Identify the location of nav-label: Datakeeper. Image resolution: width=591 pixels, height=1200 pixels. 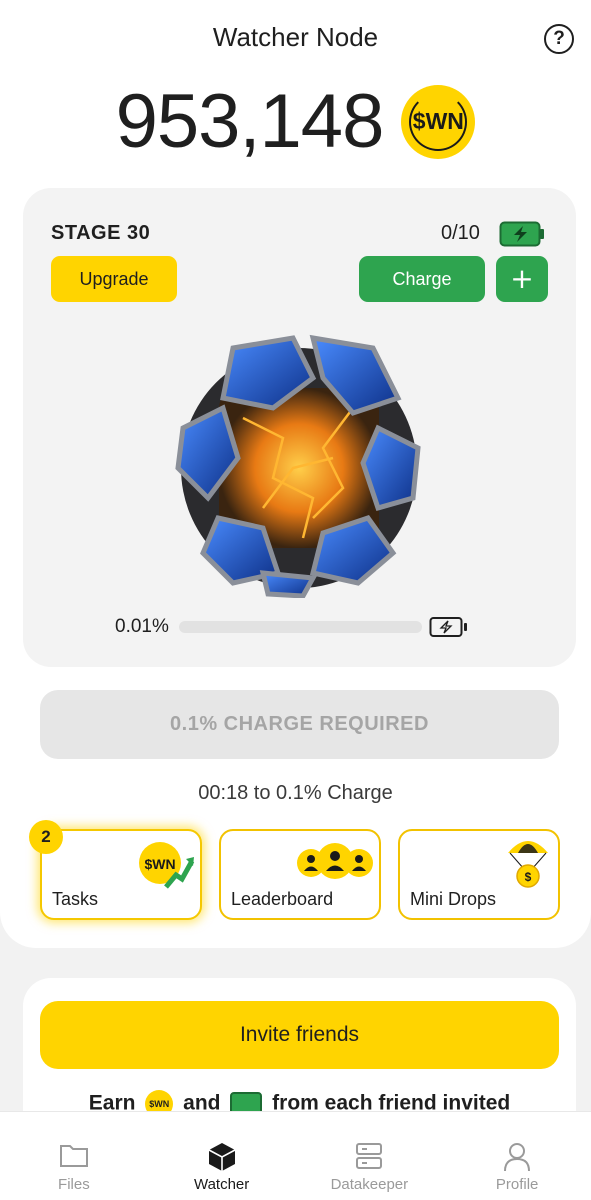
(369, 1184).